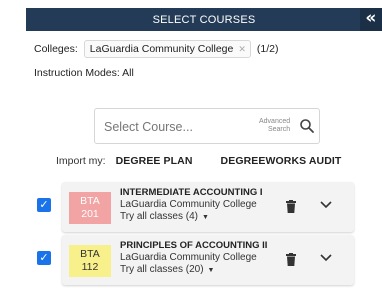  Describe the element at coordinates (167, 269) in the screenshot. I see `try-all-classes-dropdown: Try all classes (20) ▼` at that location.